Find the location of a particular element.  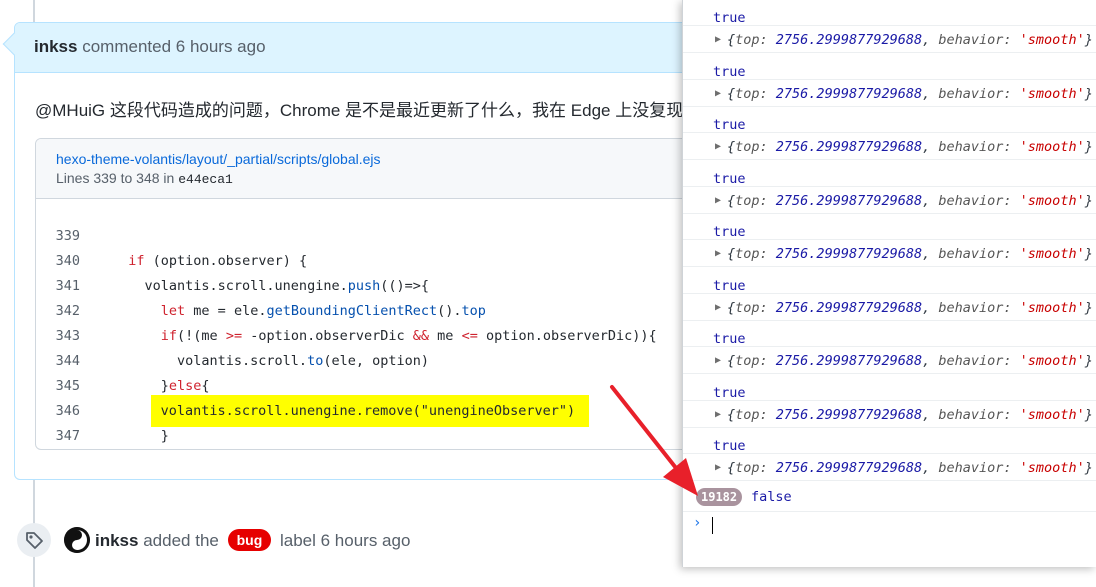

repeat-count-badge: 19182 is located at coordinates (719, 497).